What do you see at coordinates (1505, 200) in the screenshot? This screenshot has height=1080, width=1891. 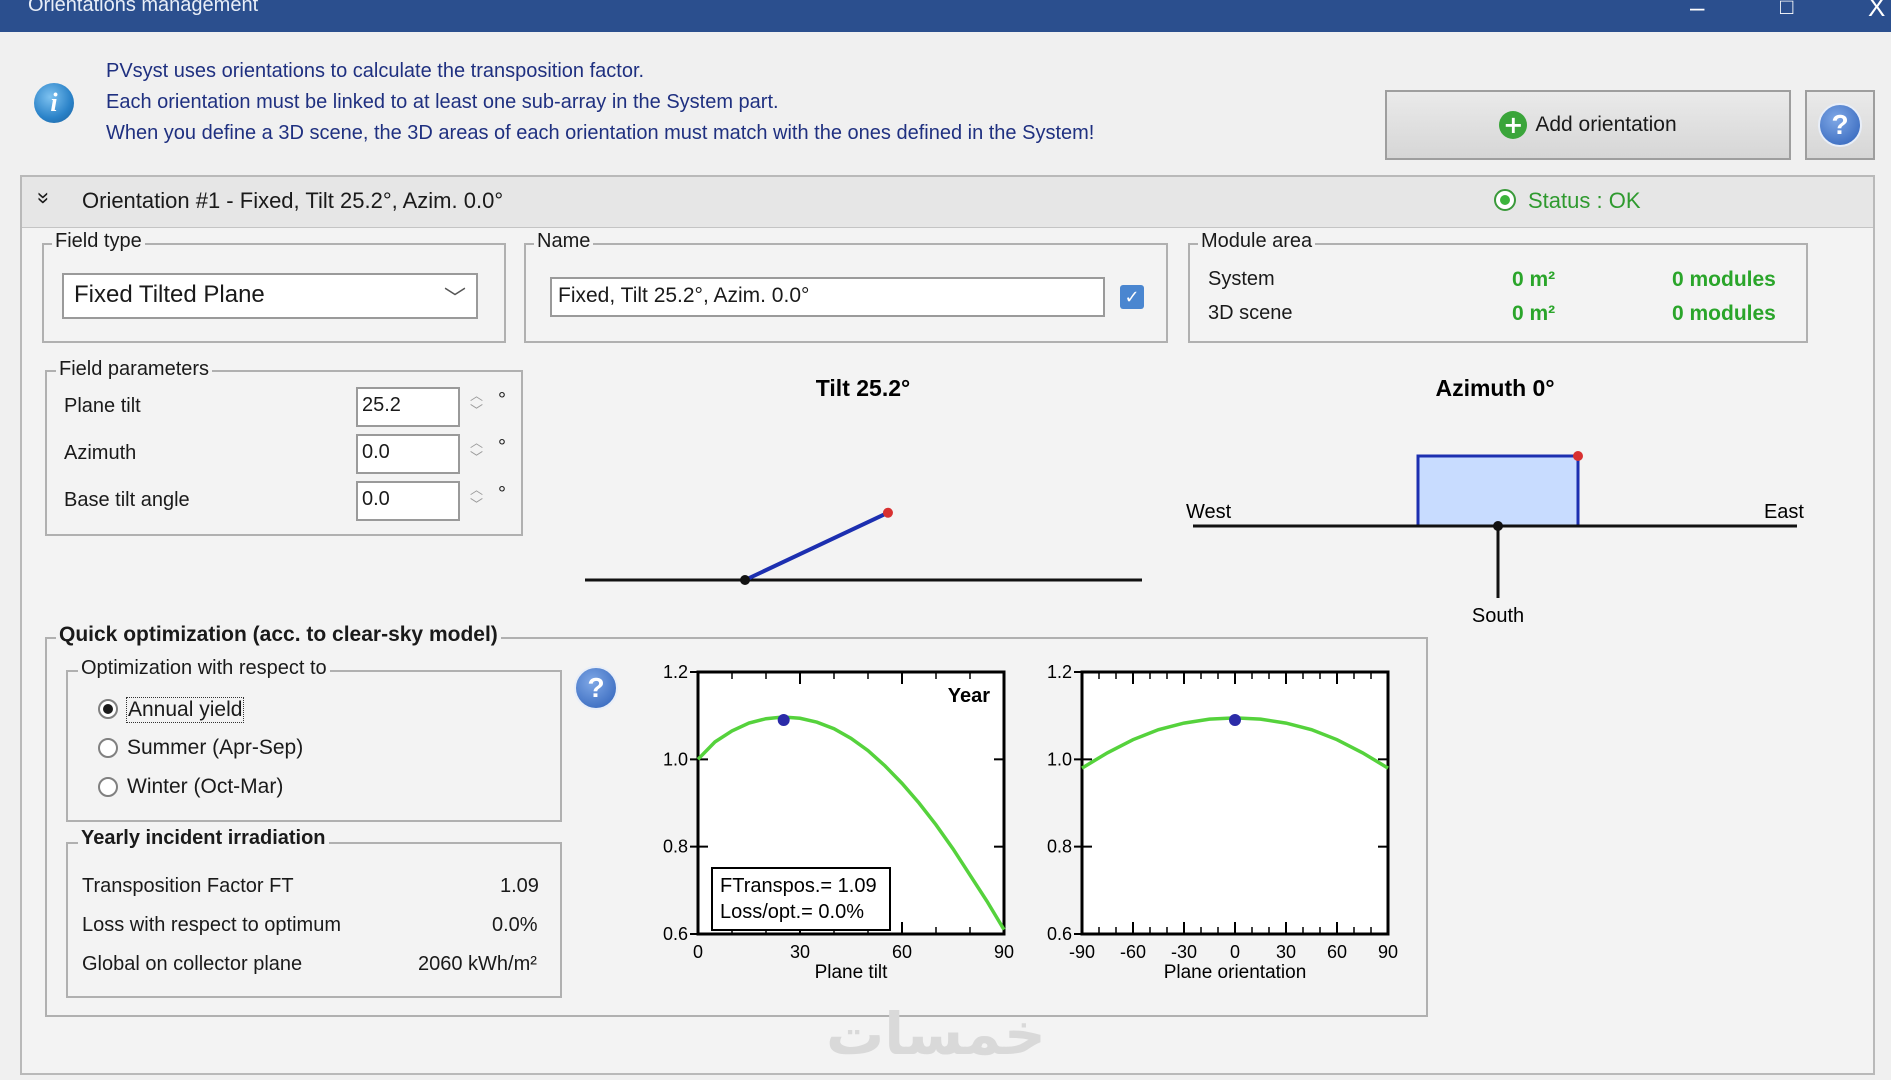 I see `status-ok-icon` at bounding box center [1505, 200].